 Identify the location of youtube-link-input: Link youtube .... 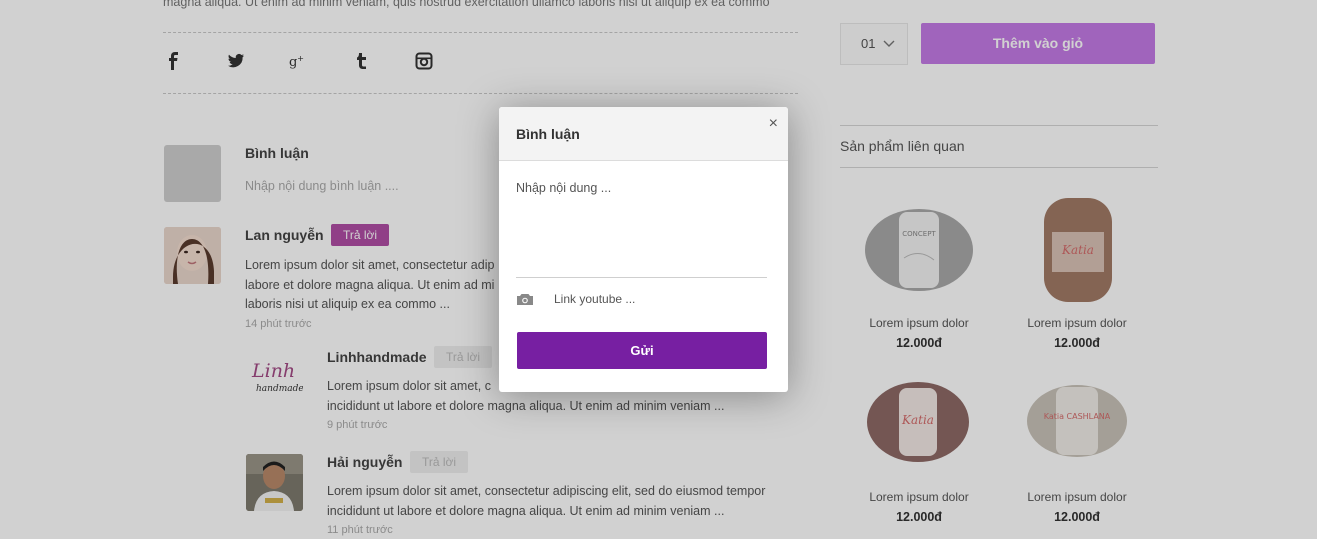
(594, 299).